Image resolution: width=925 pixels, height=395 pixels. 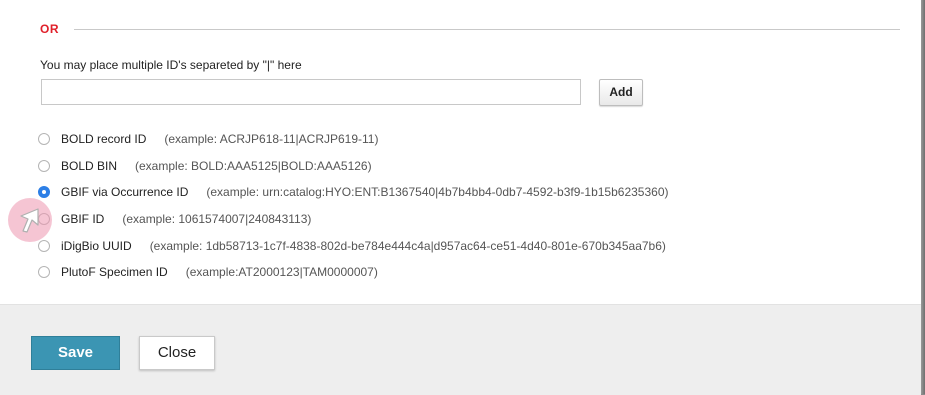 I want to click on option-gbif-id: GBIF ID (example: 1061574007|240843113), so click(x=174, y=219).